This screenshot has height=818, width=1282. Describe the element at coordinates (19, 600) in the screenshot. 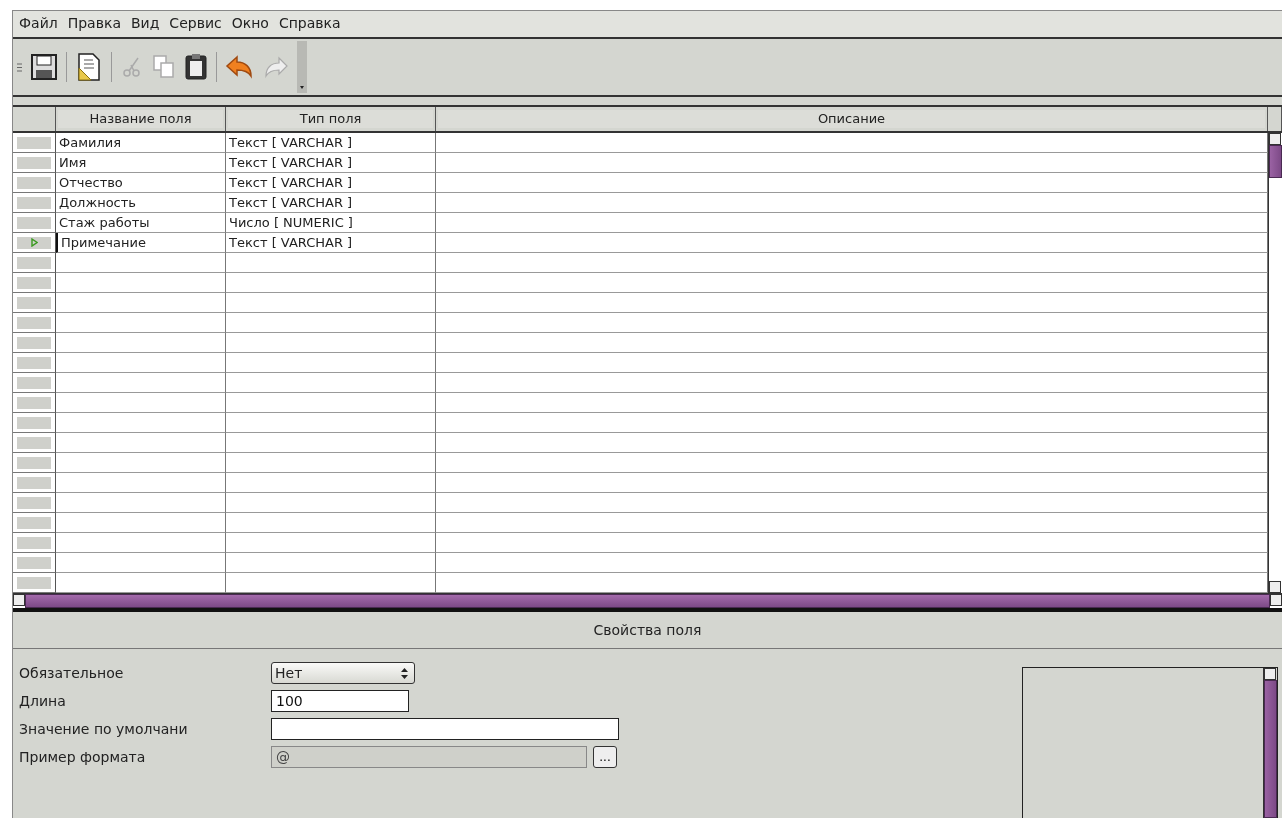

I see `scroll-left-button` at that location.